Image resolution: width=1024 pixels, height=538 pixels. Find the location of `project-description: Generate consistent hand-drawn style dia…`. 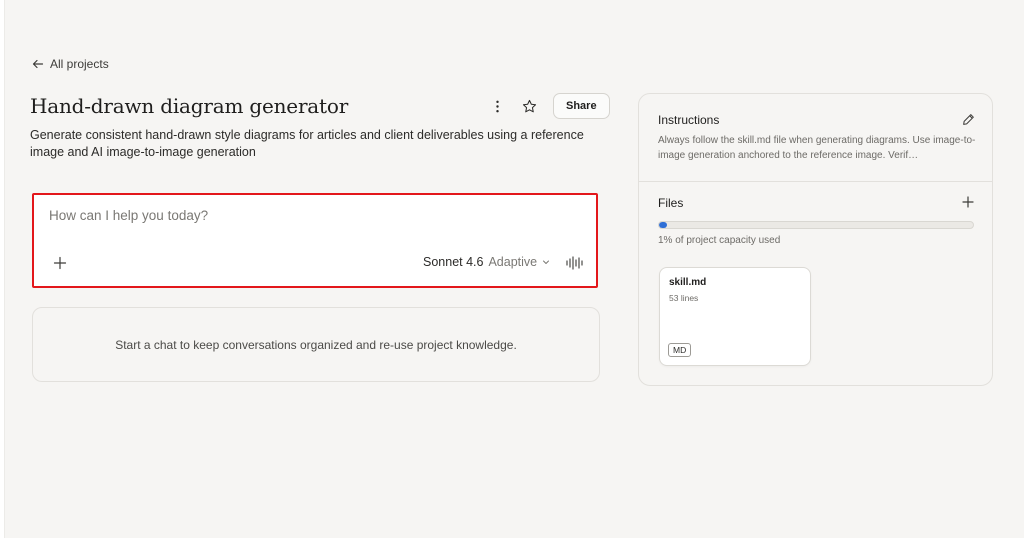

project-description: Generate consistent hand-drawn style dia… is located at coordinates (307, 143).